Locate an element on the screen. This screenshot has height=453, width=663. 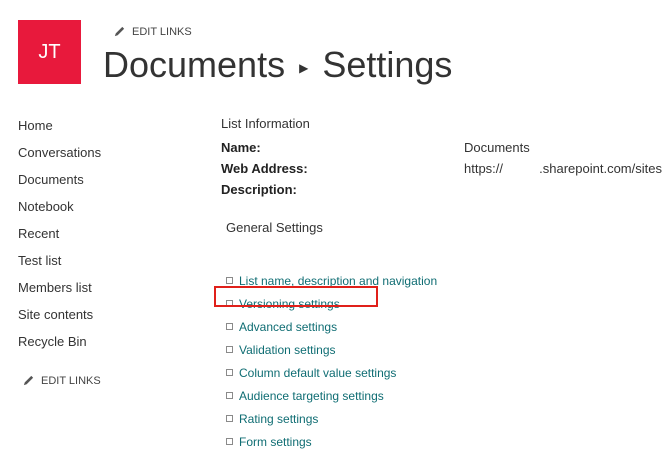
list-item: Form settings is located at coordinates (331, 441).